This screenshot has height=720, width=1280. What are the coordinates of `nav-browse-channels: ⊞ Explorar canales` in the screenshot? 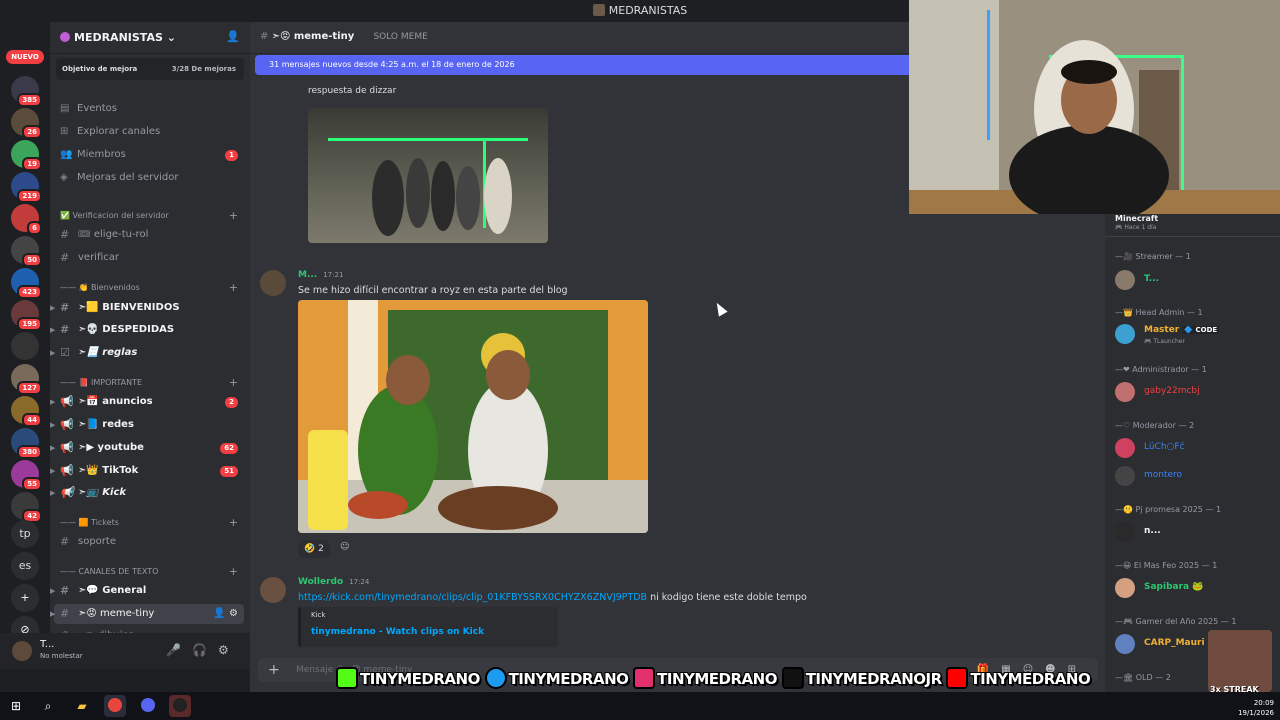 It's located at (150, 132).